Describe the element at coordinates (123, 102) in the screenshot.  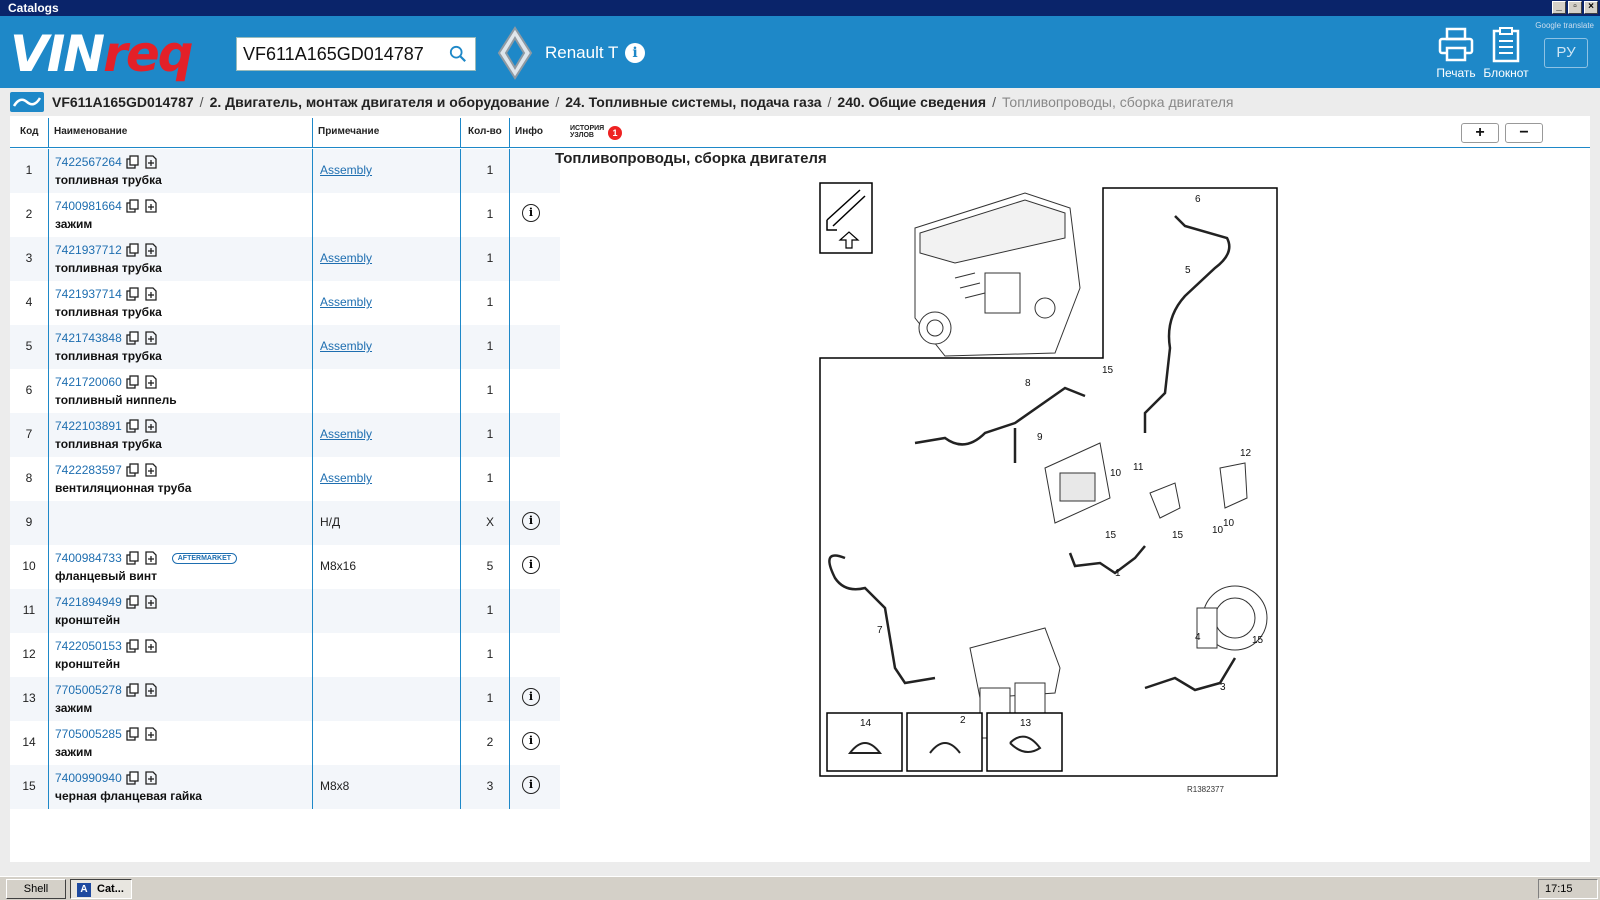
I see `breadcrumb-vin: VF611A165GD014787` at that location.